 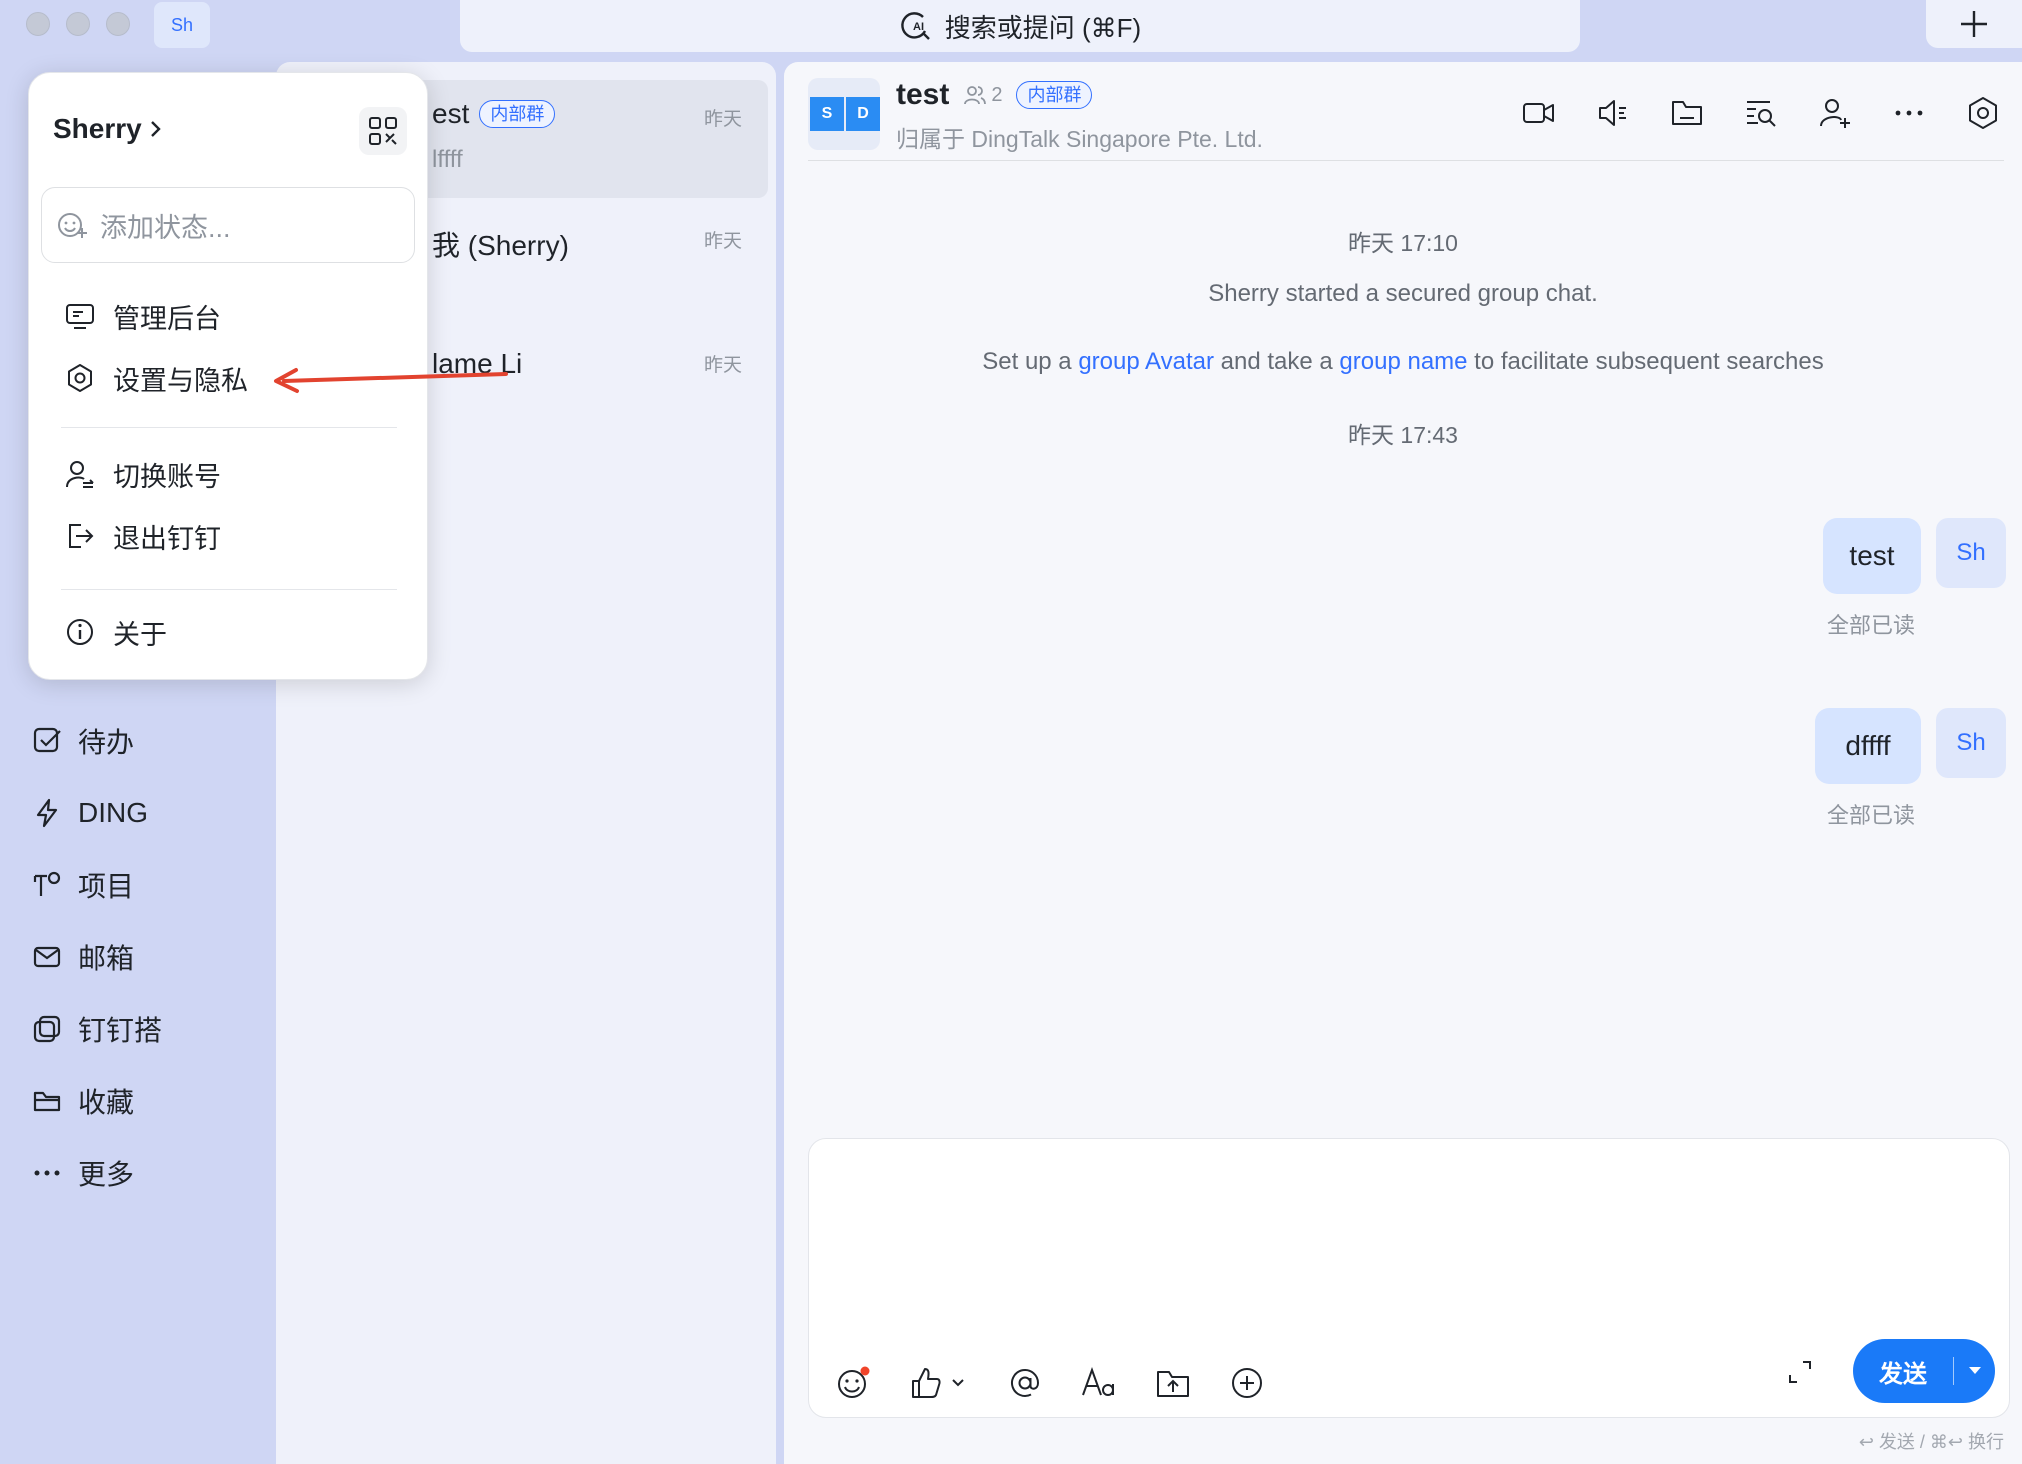 I want to click on zoom-window-button, so click(x=118, y=24).